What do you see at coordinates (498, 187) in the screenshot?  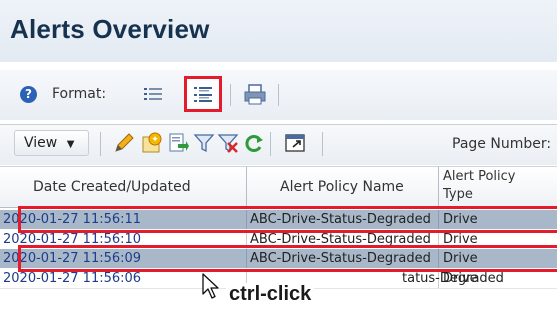 I see `column-header-policy-type: Alert Policy Type` at bounding box center [498, 187].